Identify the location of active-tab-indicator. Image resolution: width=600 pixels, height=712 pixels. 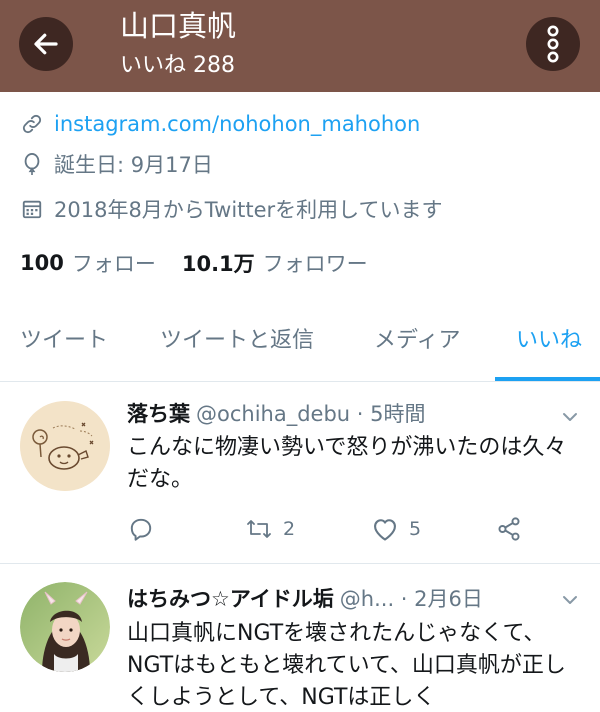
(547, 379).